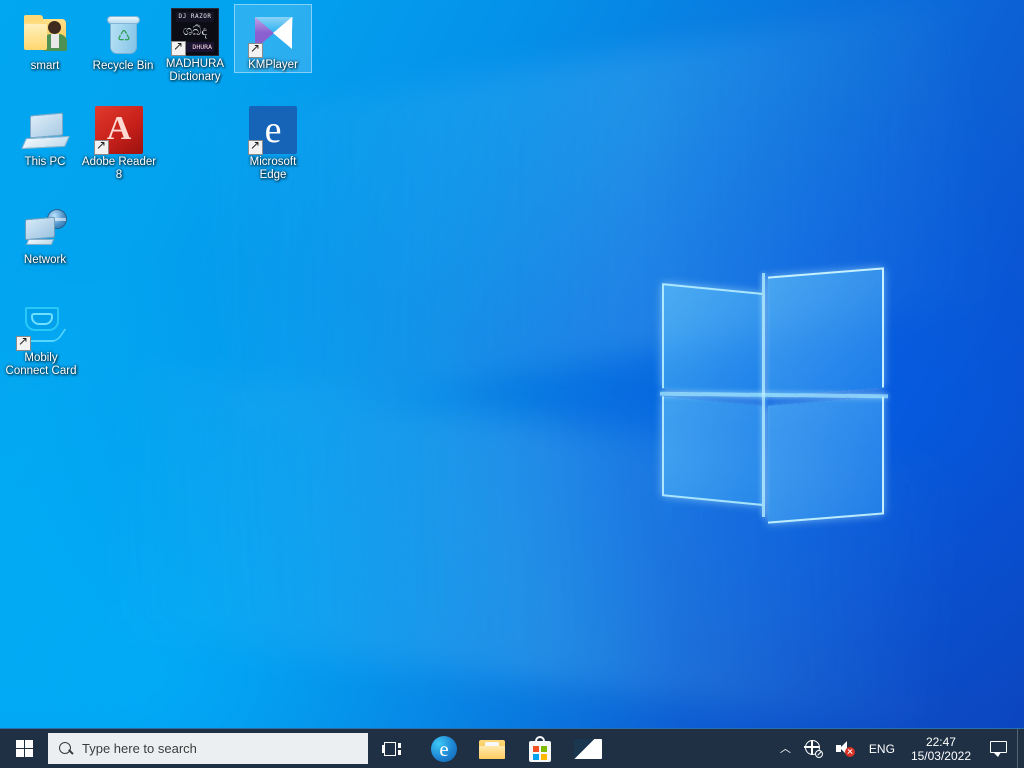 This screenshot has height=768, width=1024. Describe the element at coordinates (195, 32) in the screenshot. I see `madhura-dictionary-icon: DJ RAZOR ශබ්ද DHURA` at that location.